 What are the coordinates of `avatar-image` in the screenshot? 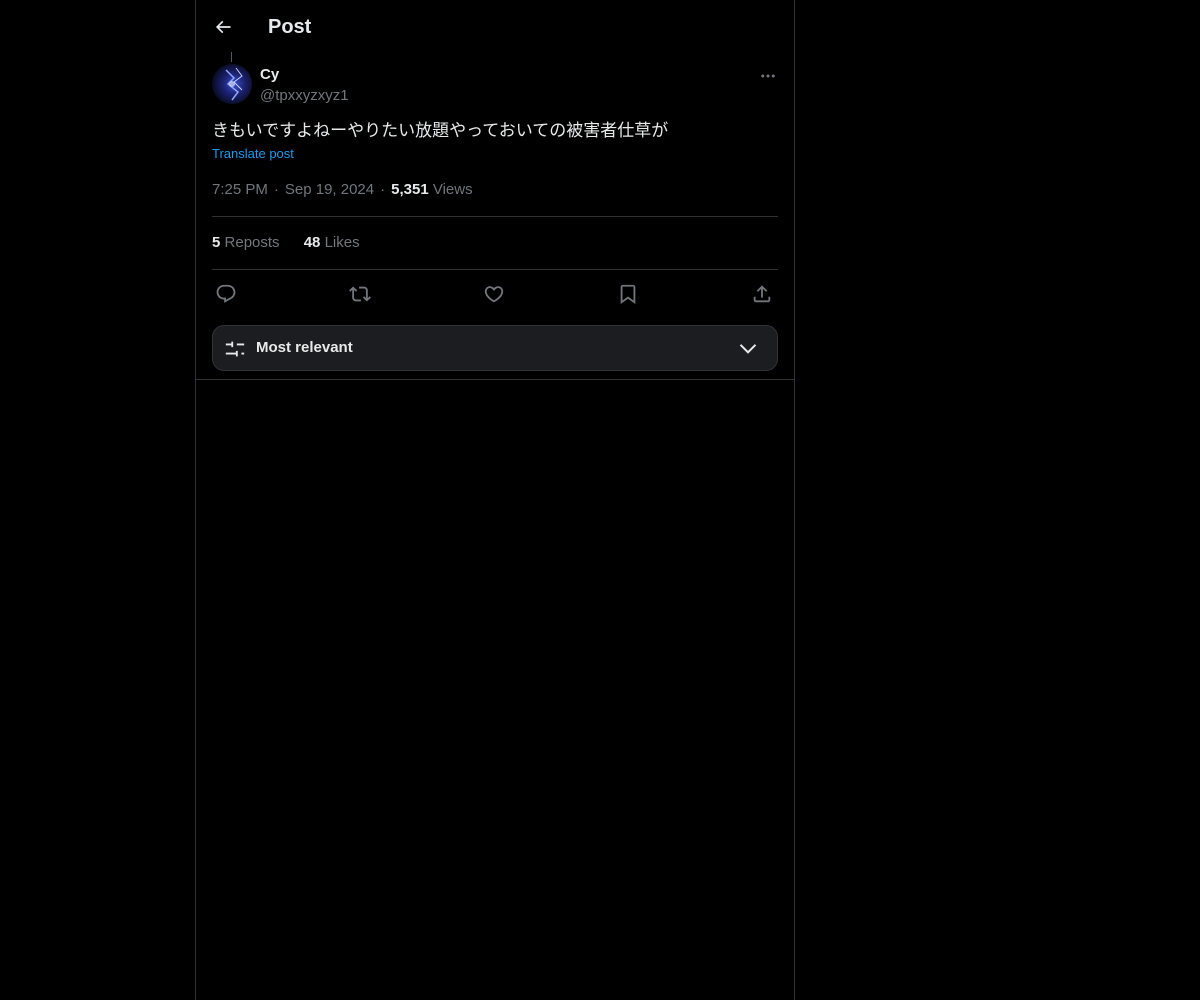 It's located at (232, 84).